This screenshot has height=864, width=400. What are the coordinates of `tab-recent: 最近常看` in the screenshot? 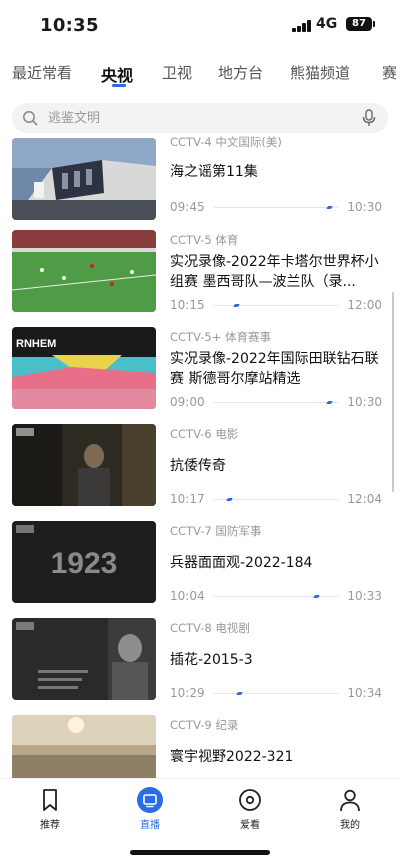 It's located at (42, 72).